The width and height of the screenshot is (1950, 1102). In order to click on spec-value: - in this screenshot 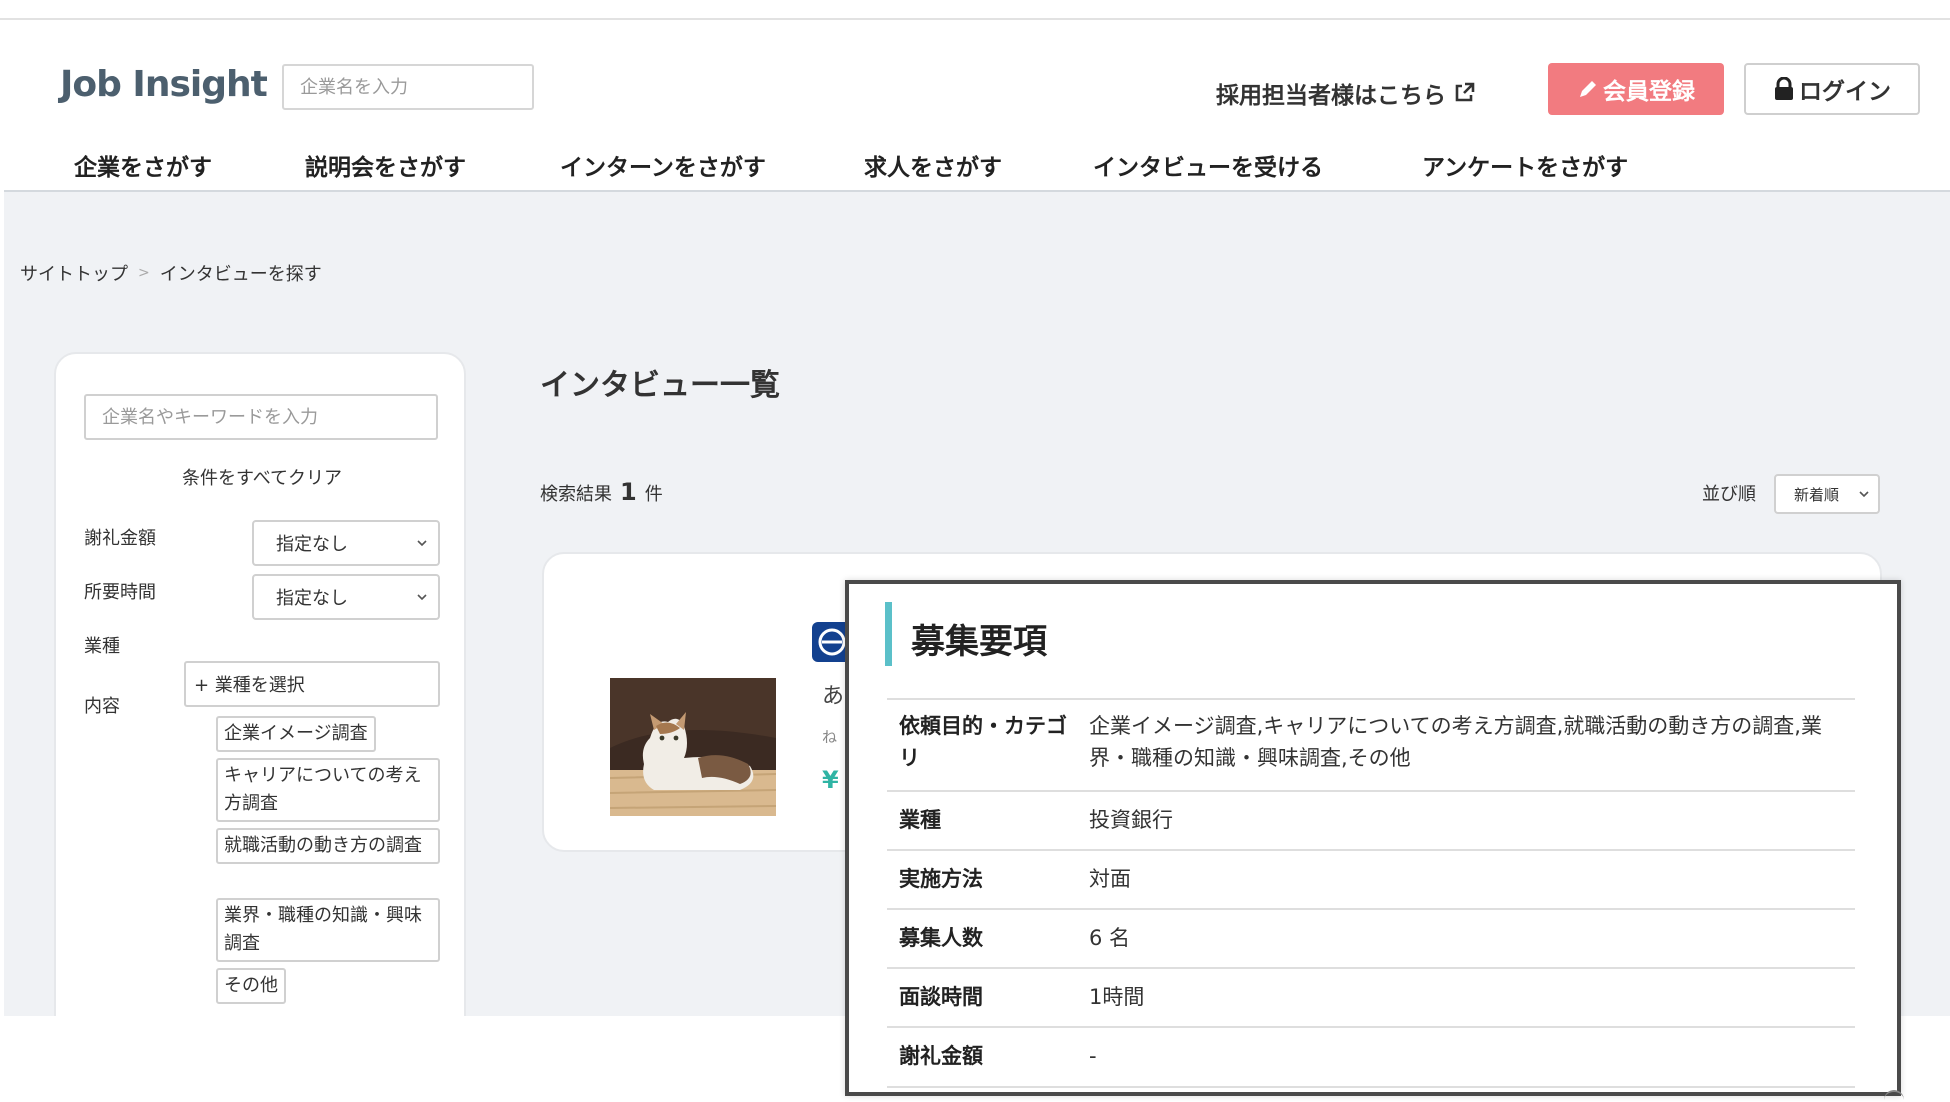, I will do `click(1093, 1056)`.